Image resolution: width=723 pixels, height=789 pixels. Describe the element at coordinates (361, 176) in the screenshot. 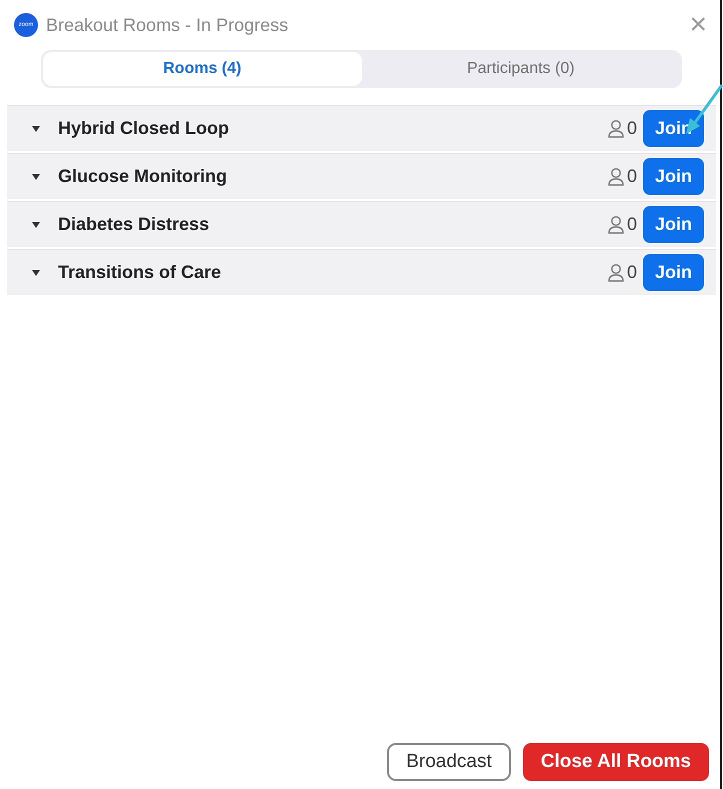

I see `room-row: Glucose Monitoring 0 Join` at that location.